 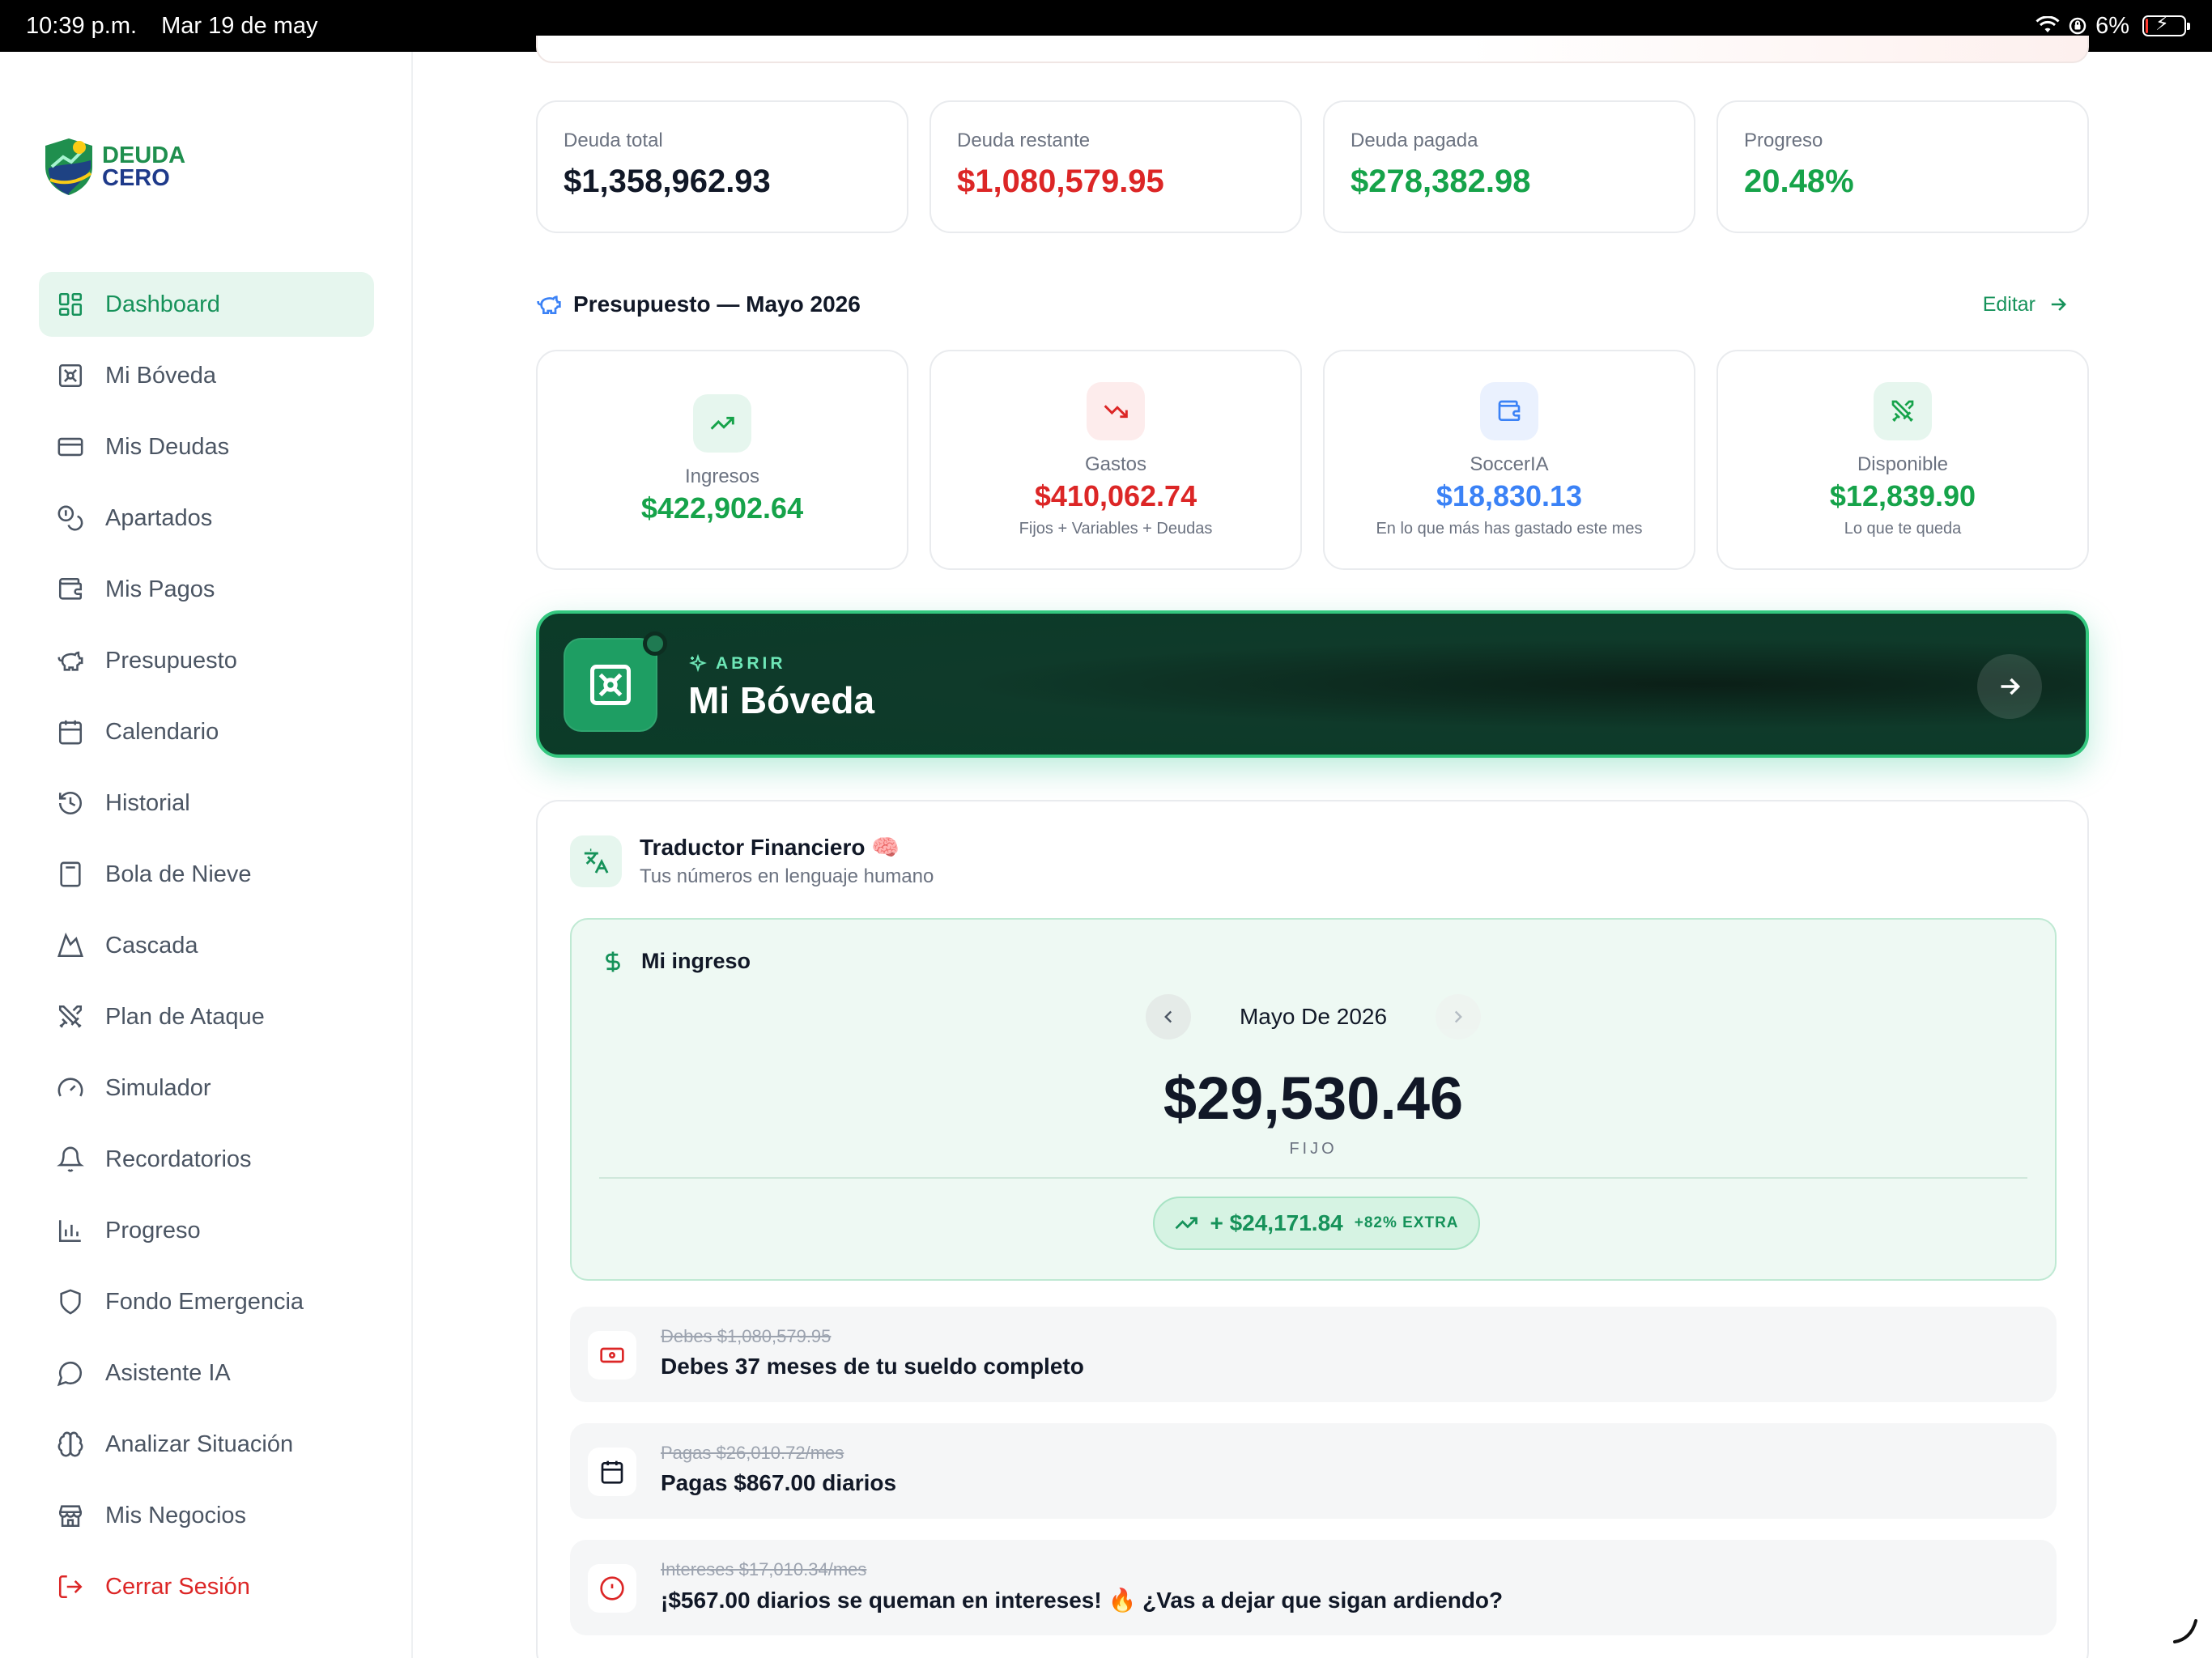 I want to click on extra-income-amount: + $24,171.84, so click(x=1277, y=1222).